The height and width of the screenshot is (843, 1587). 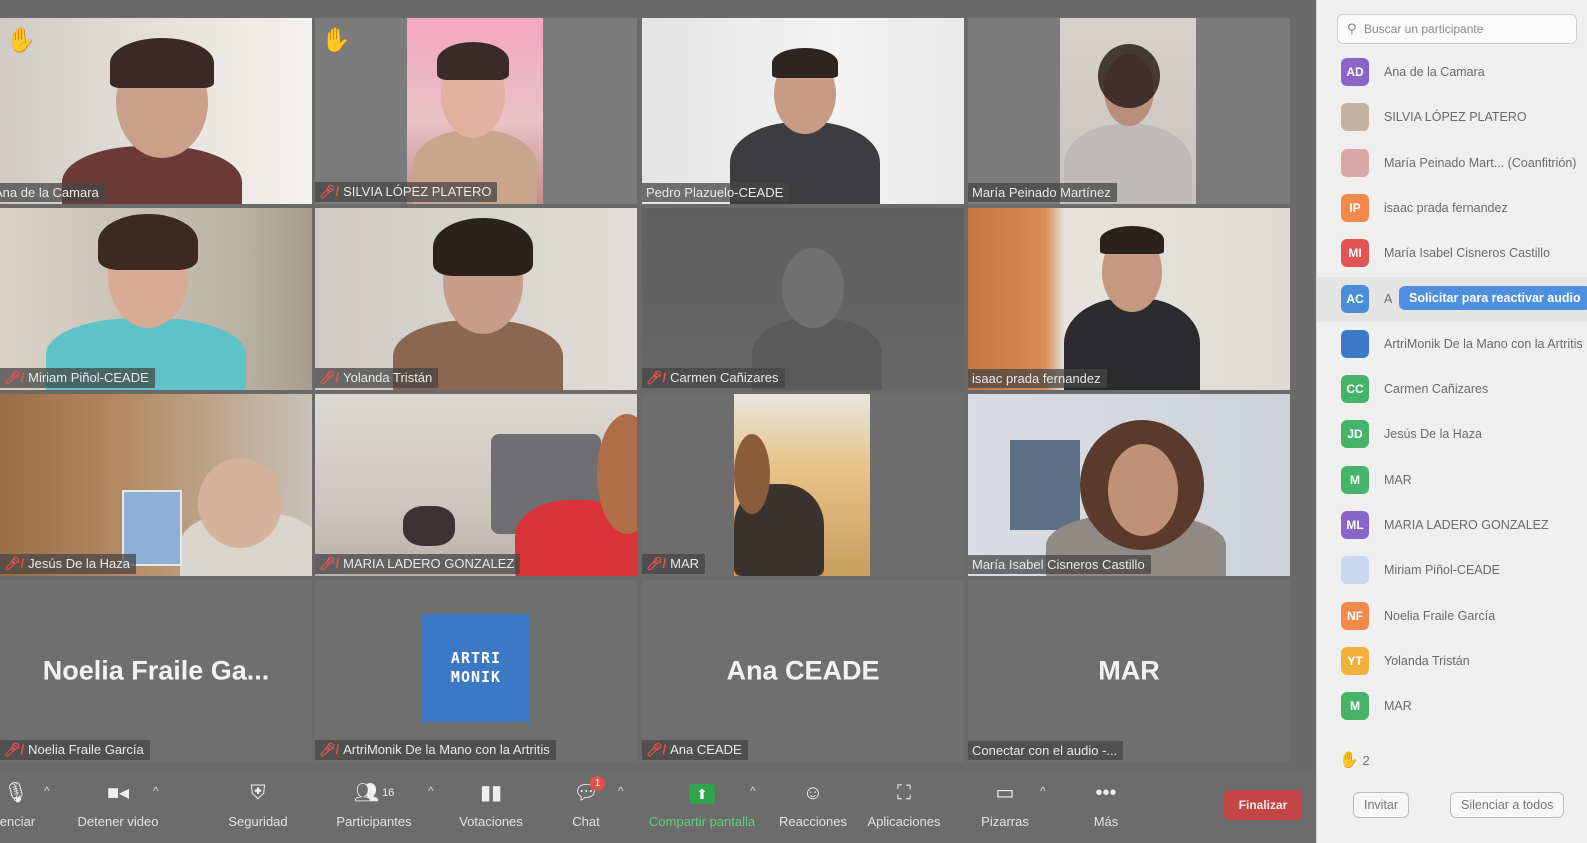 What do you see at coordinates (1398, 706) in the screenshot?
I see `participant-row-name: MAR` at bounding box center [1398, 706].